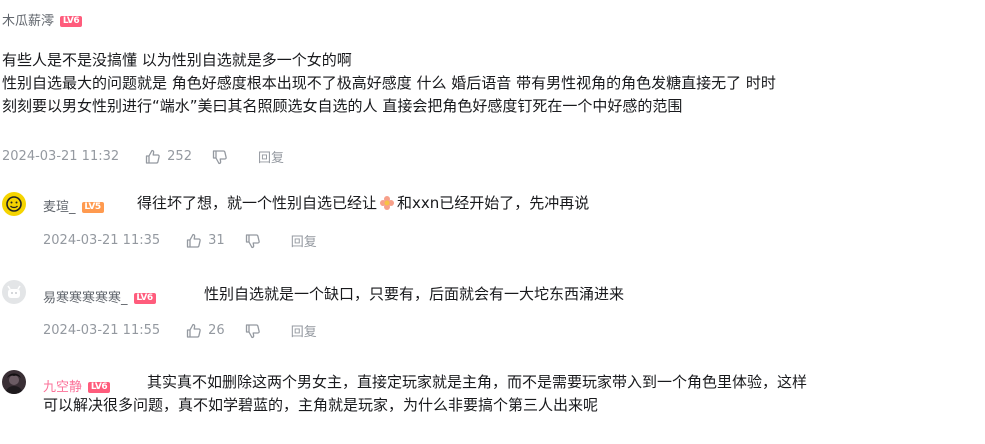 Image resolution: width=985 pixels, height=444 pixels. Describe the element at coordinates (493, 203) in the screenshot. I see `reply-1-text-part: 和xxn已经开始了，先冲再说` at that location.